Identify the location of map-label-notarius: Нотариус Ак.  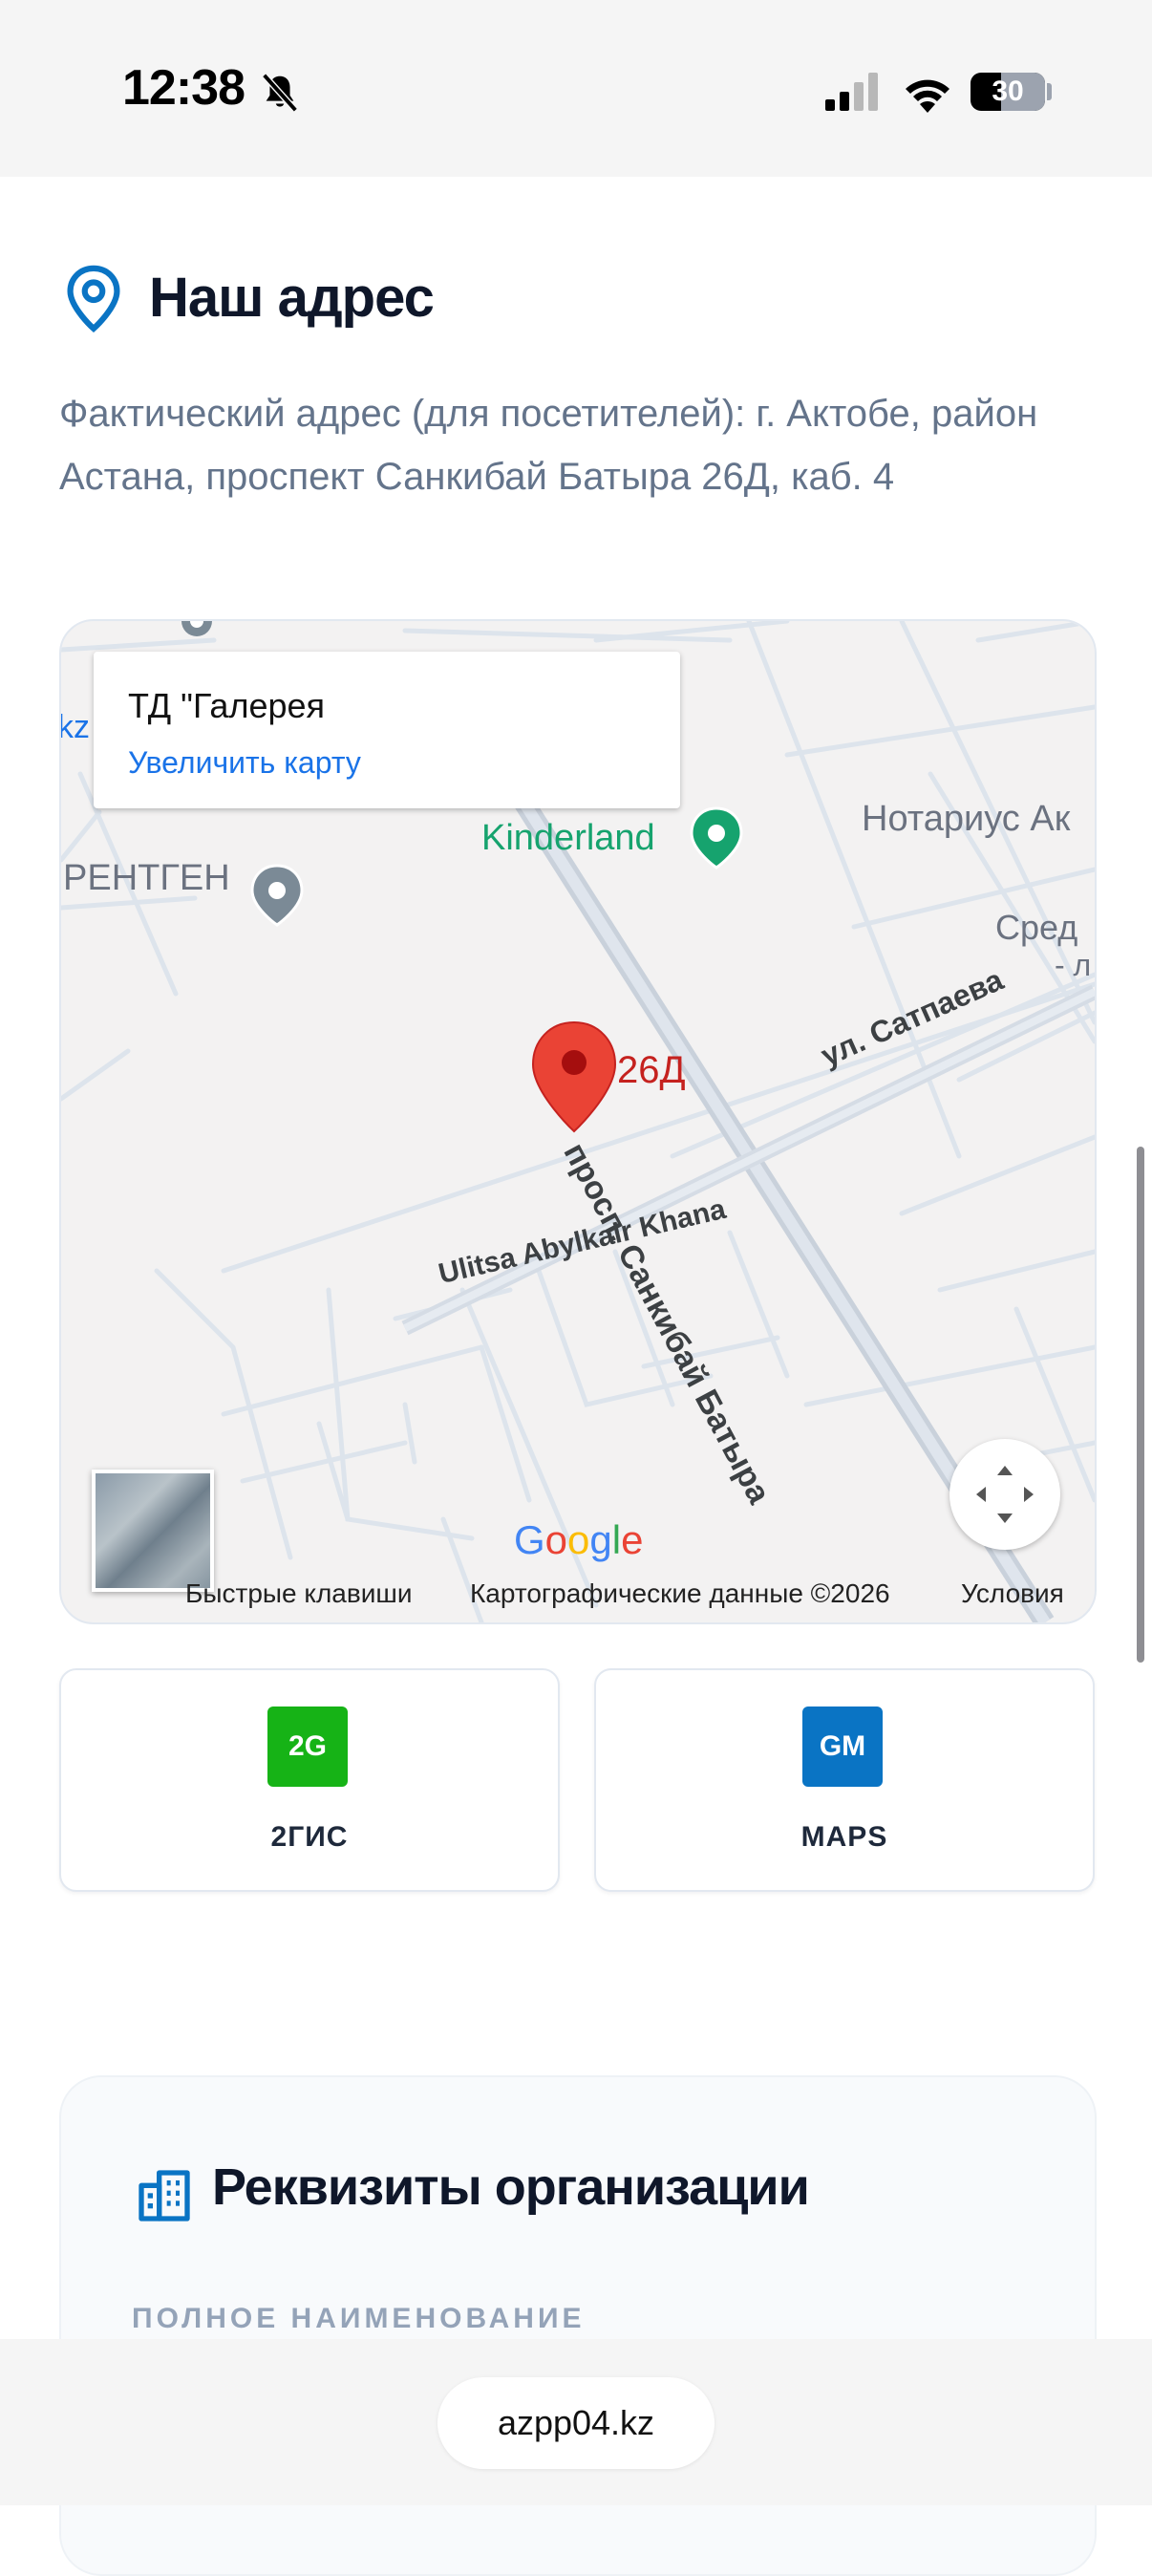
(966, 819).